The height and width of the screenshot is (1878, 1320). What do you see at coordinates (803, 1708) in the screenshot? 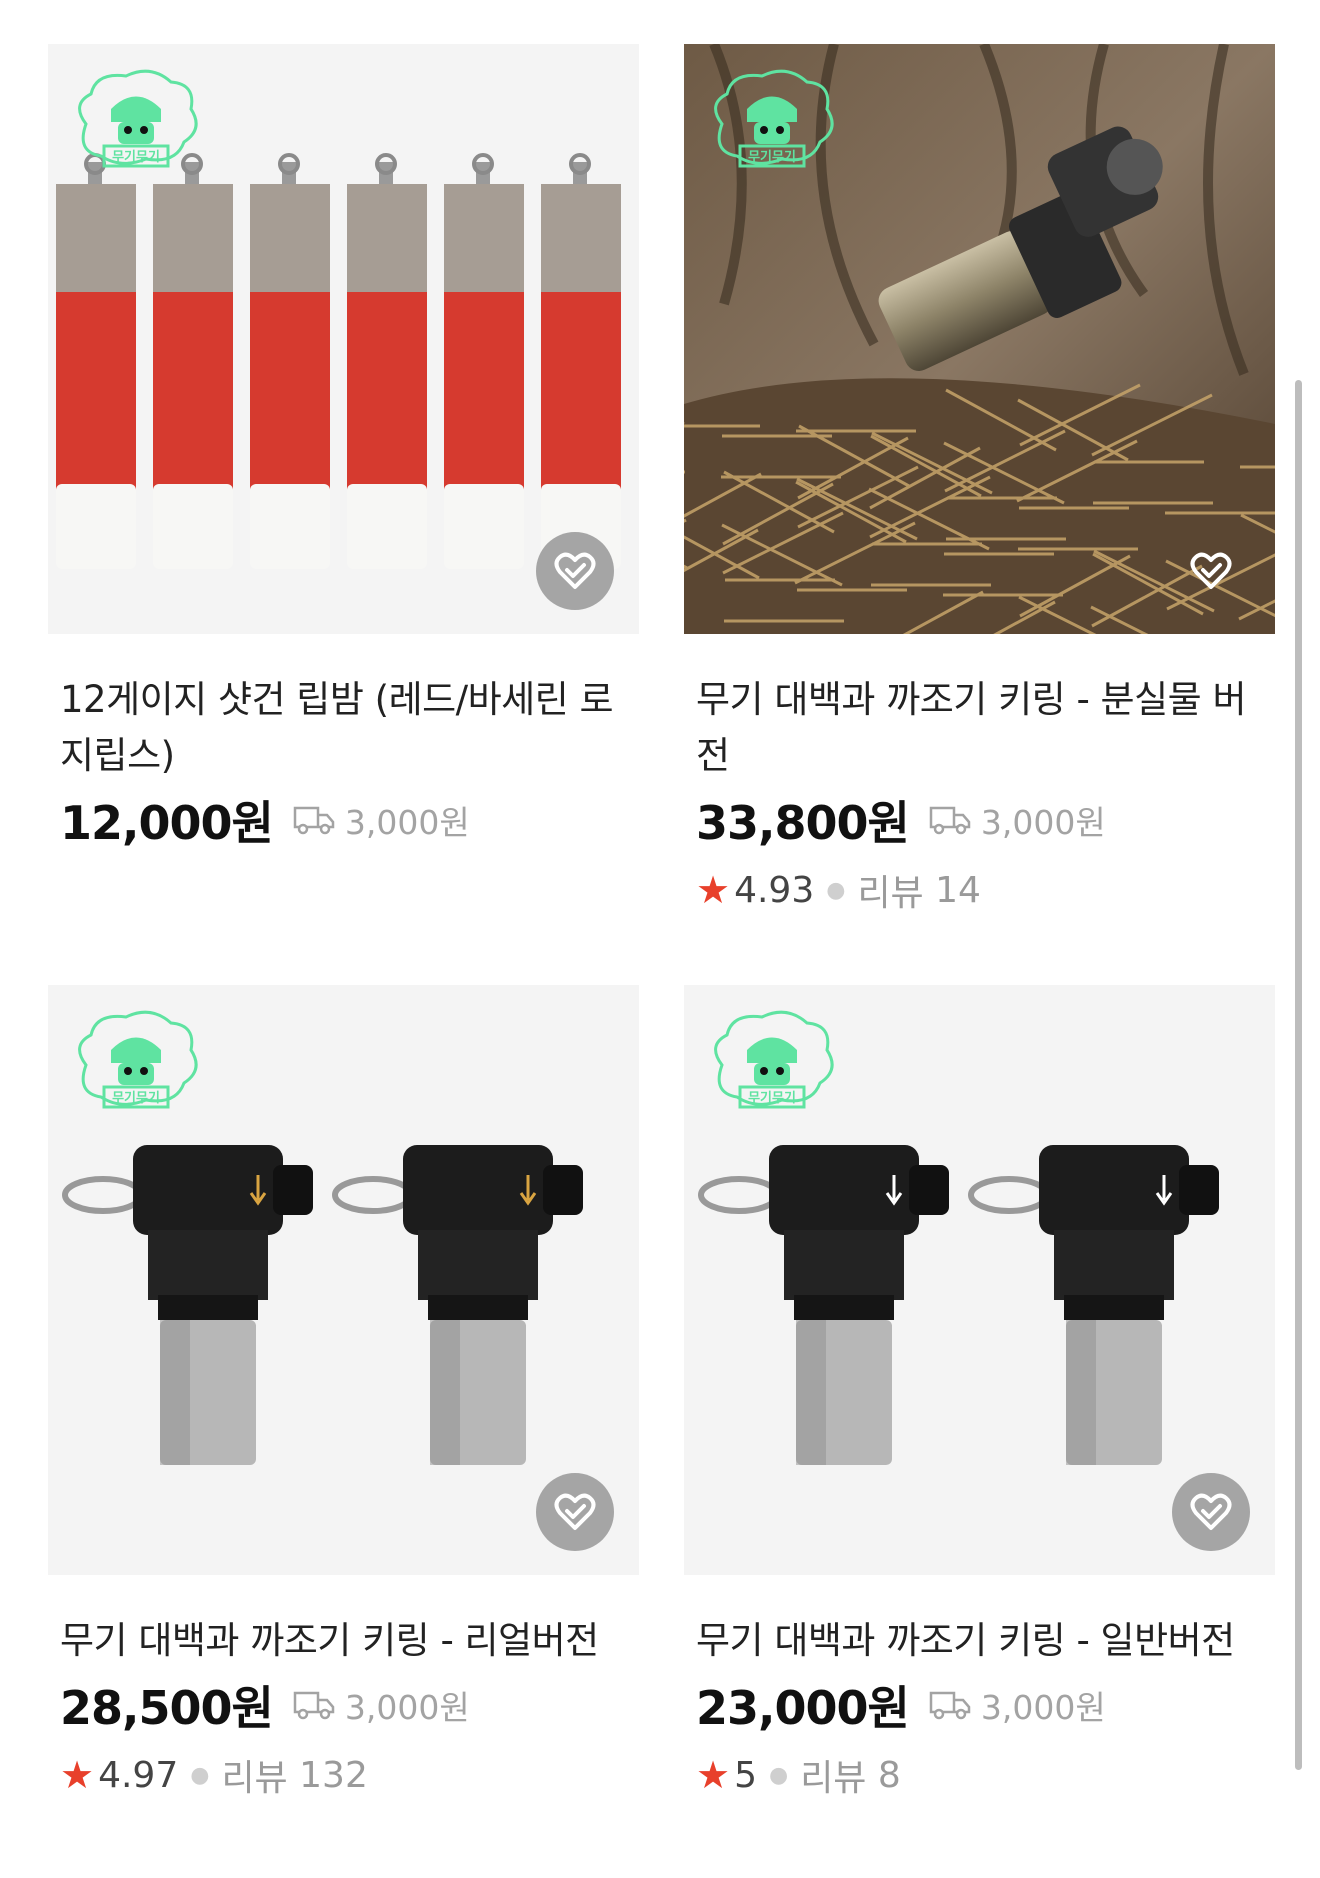
I see `product-price: 23,000원` at bounding box center [803, 1708].